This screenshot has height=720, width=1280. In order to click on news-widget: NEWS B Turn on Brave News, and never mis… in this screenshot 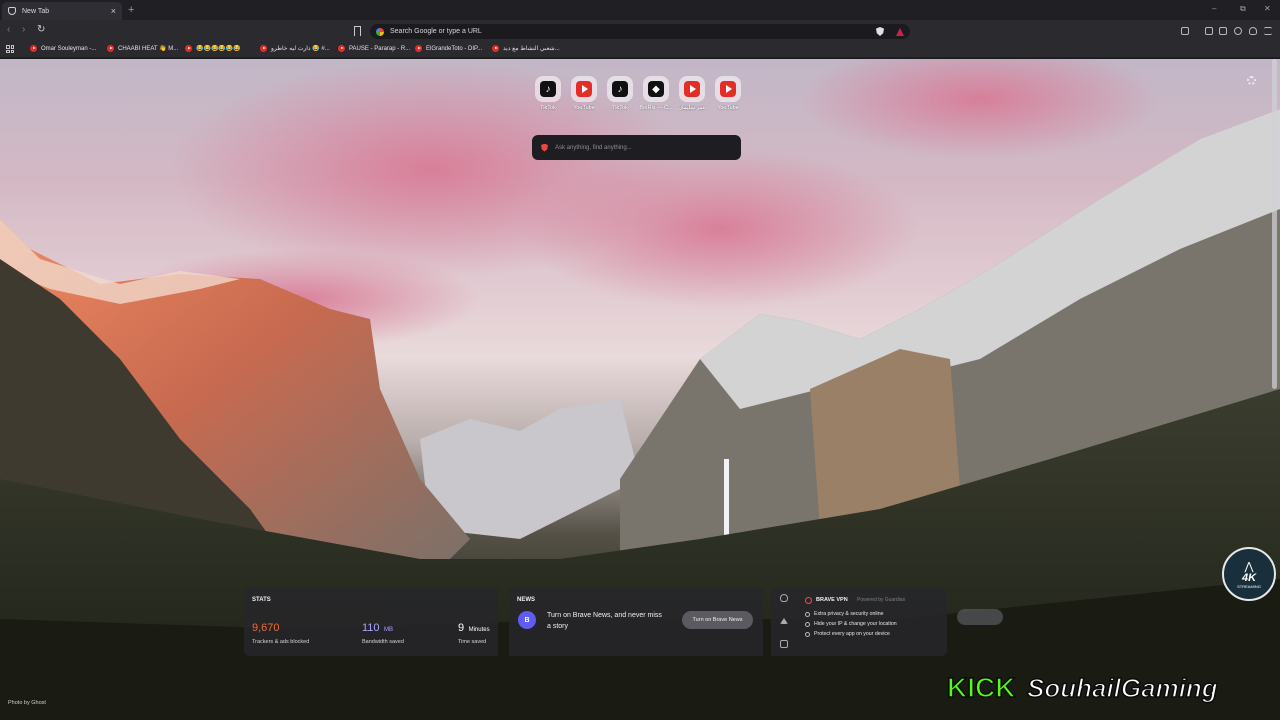, I will do `click(636, 622)`.